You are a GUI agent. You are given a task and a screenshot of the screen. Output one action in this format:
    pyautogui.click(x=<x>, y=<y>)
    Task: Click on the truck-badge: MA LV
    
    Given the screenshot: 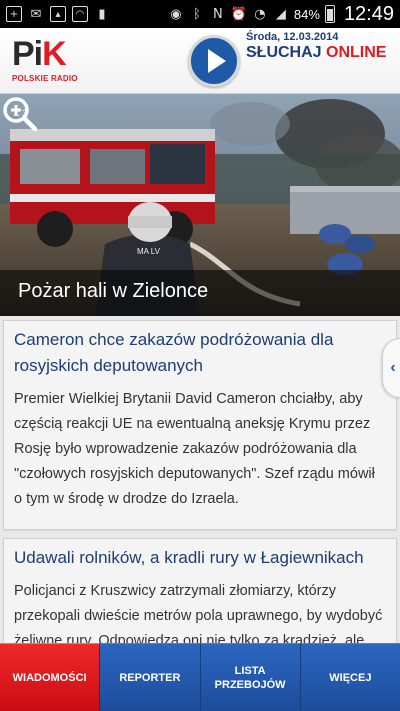 What is the action you would take?
    pyautogui.click(x=149, y=251)
    